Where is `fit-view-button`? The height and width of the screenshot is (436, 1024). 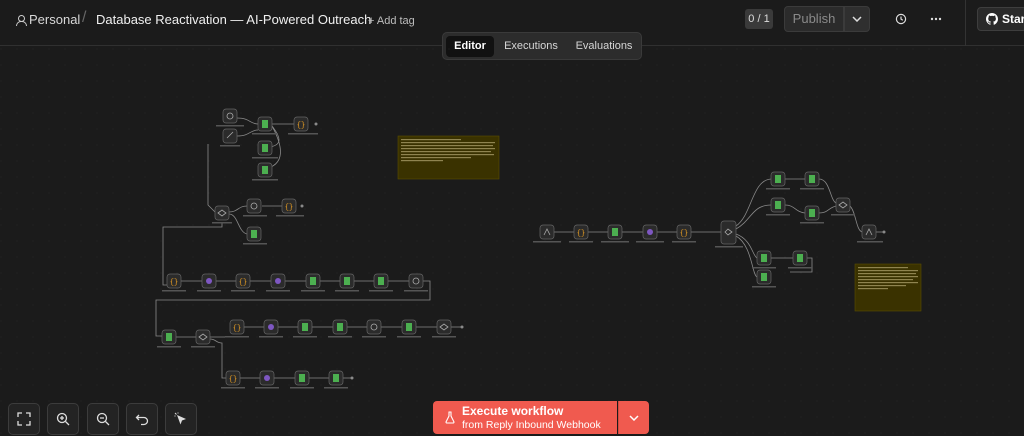
fit-view-button is located at coordinates (24, 419).